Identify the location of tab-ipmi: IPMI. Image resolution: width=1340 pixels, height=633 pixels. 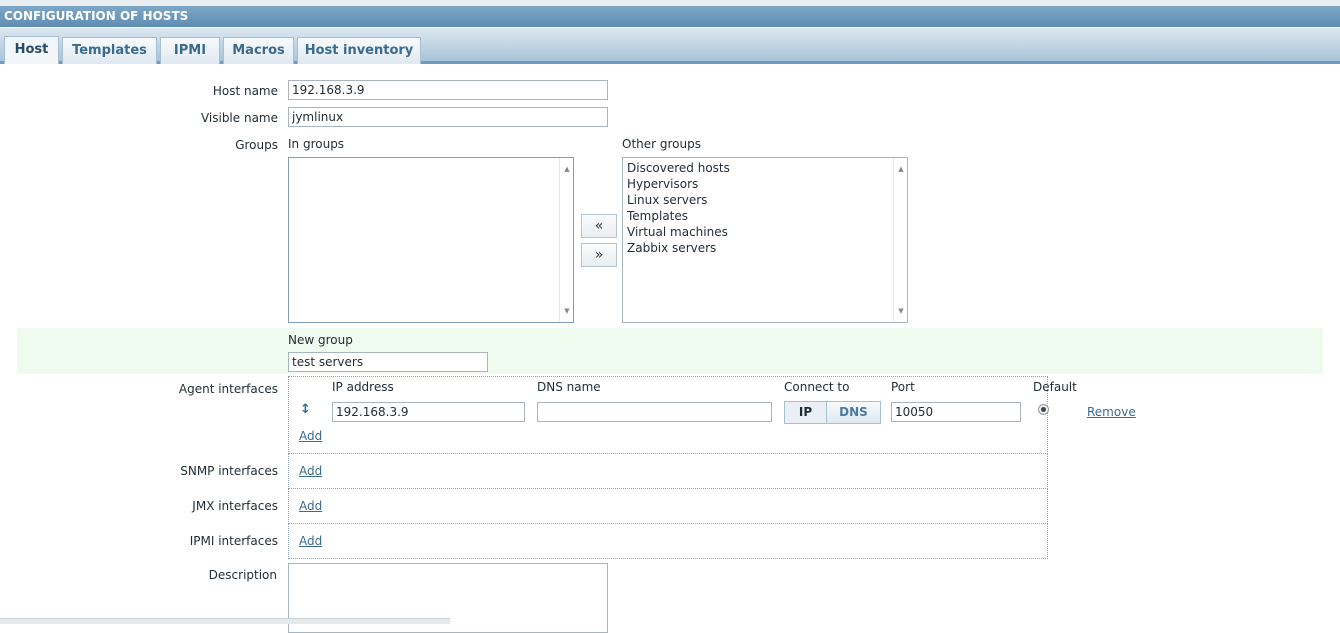
(190, 50).